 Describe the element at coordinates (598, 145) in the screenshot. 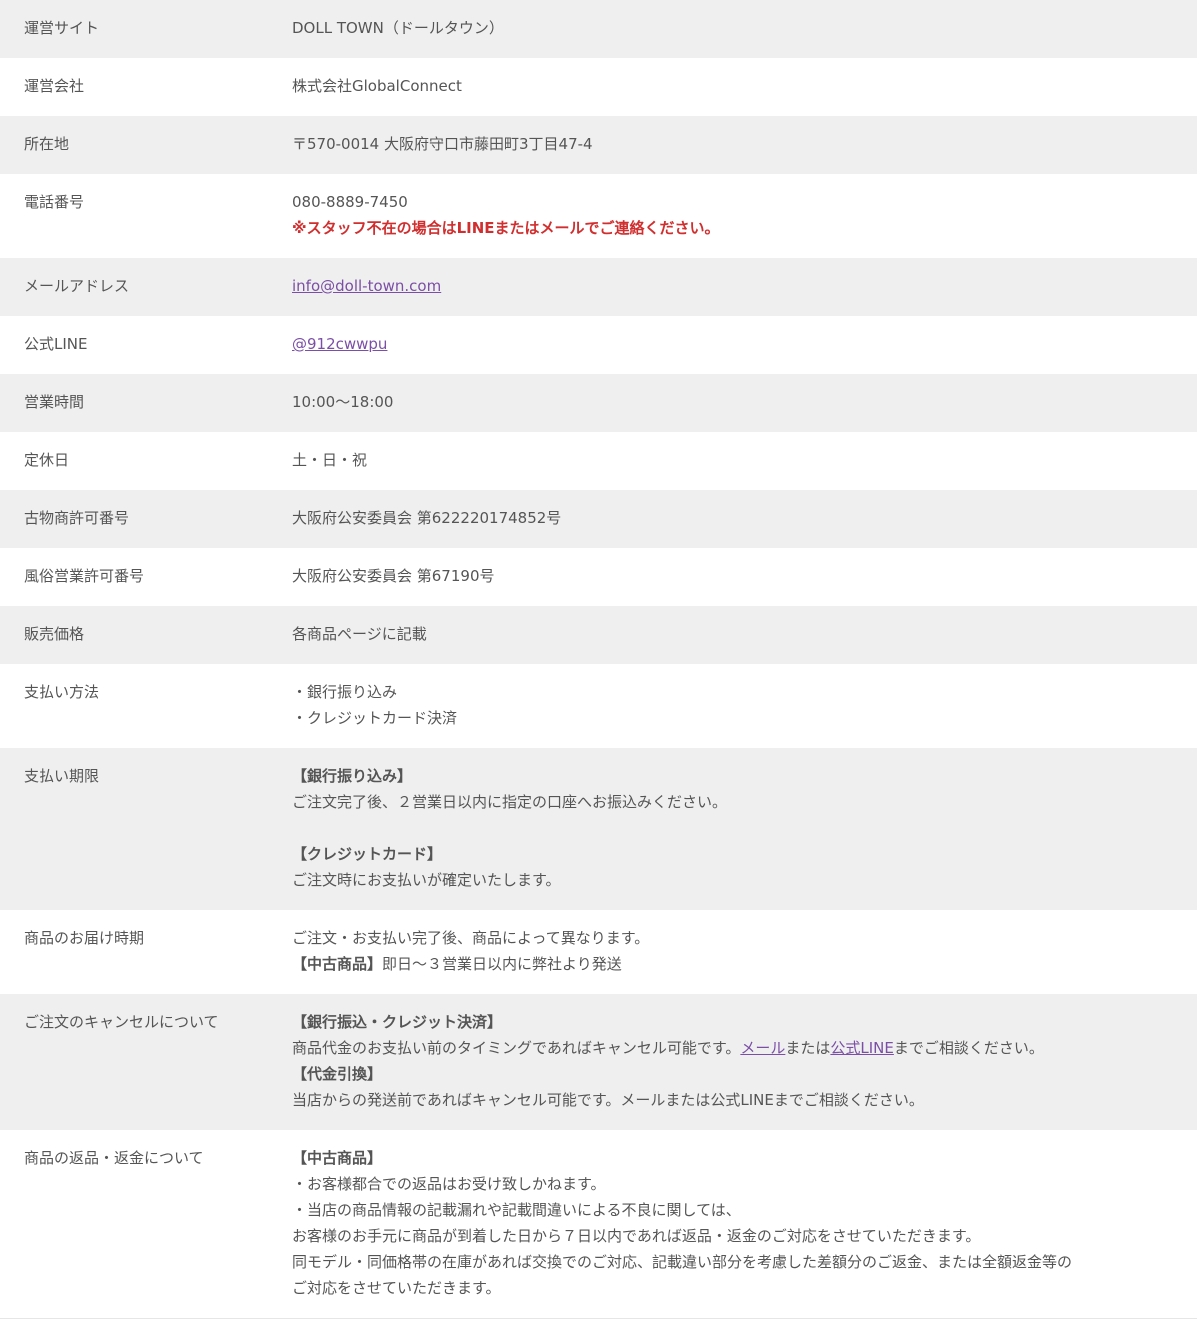

I see `row-address: 所在地 〒570-0014 大阪府守口市藤田町3丁目47-4` at that location.